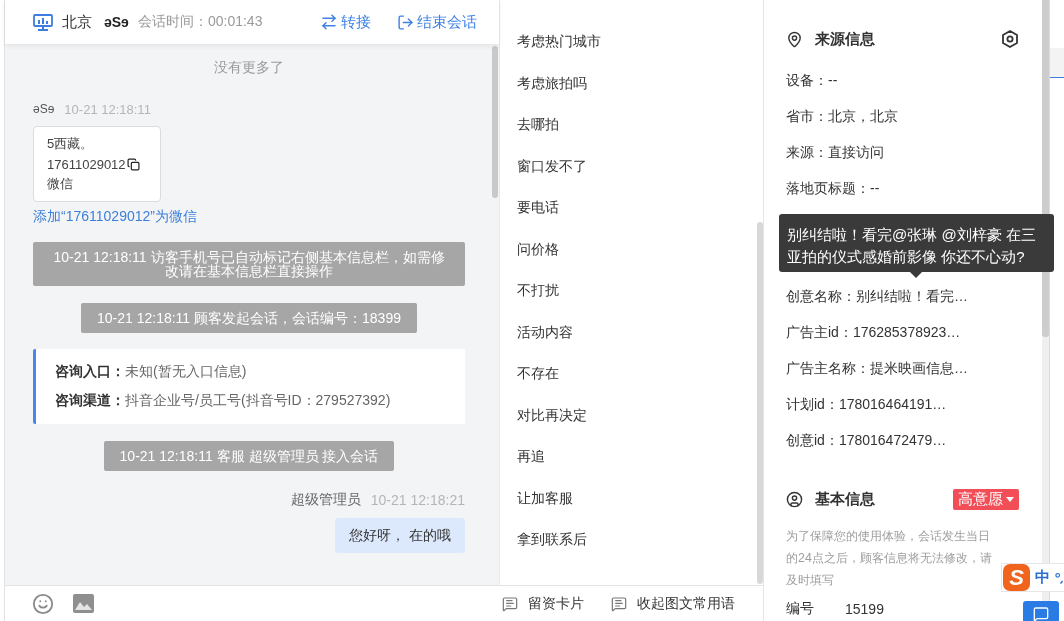 The image size is (1064, 621). I want to click on quick-reply-item: 再追, so click(522, 457).